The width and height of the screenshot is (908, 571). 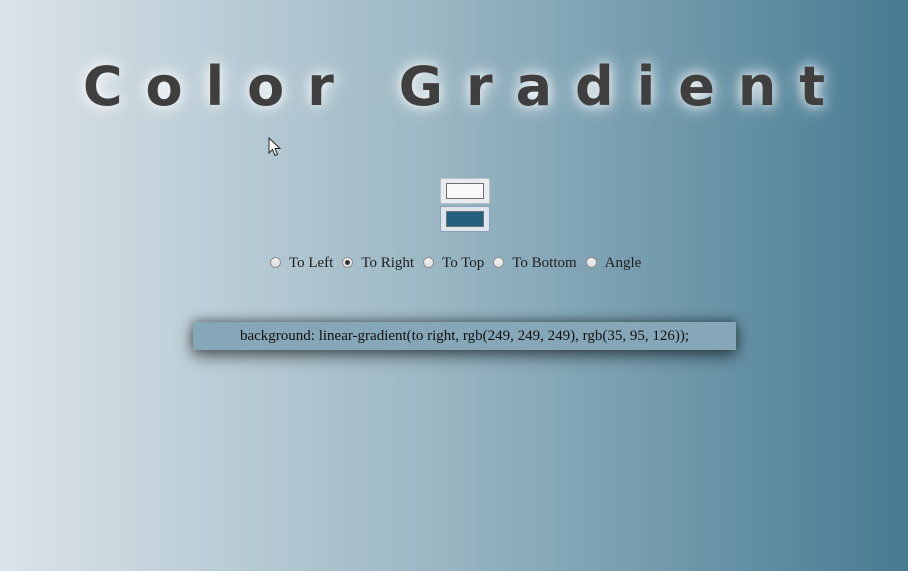 I want to click on color-swatch-end, so click(x=465, y=219).